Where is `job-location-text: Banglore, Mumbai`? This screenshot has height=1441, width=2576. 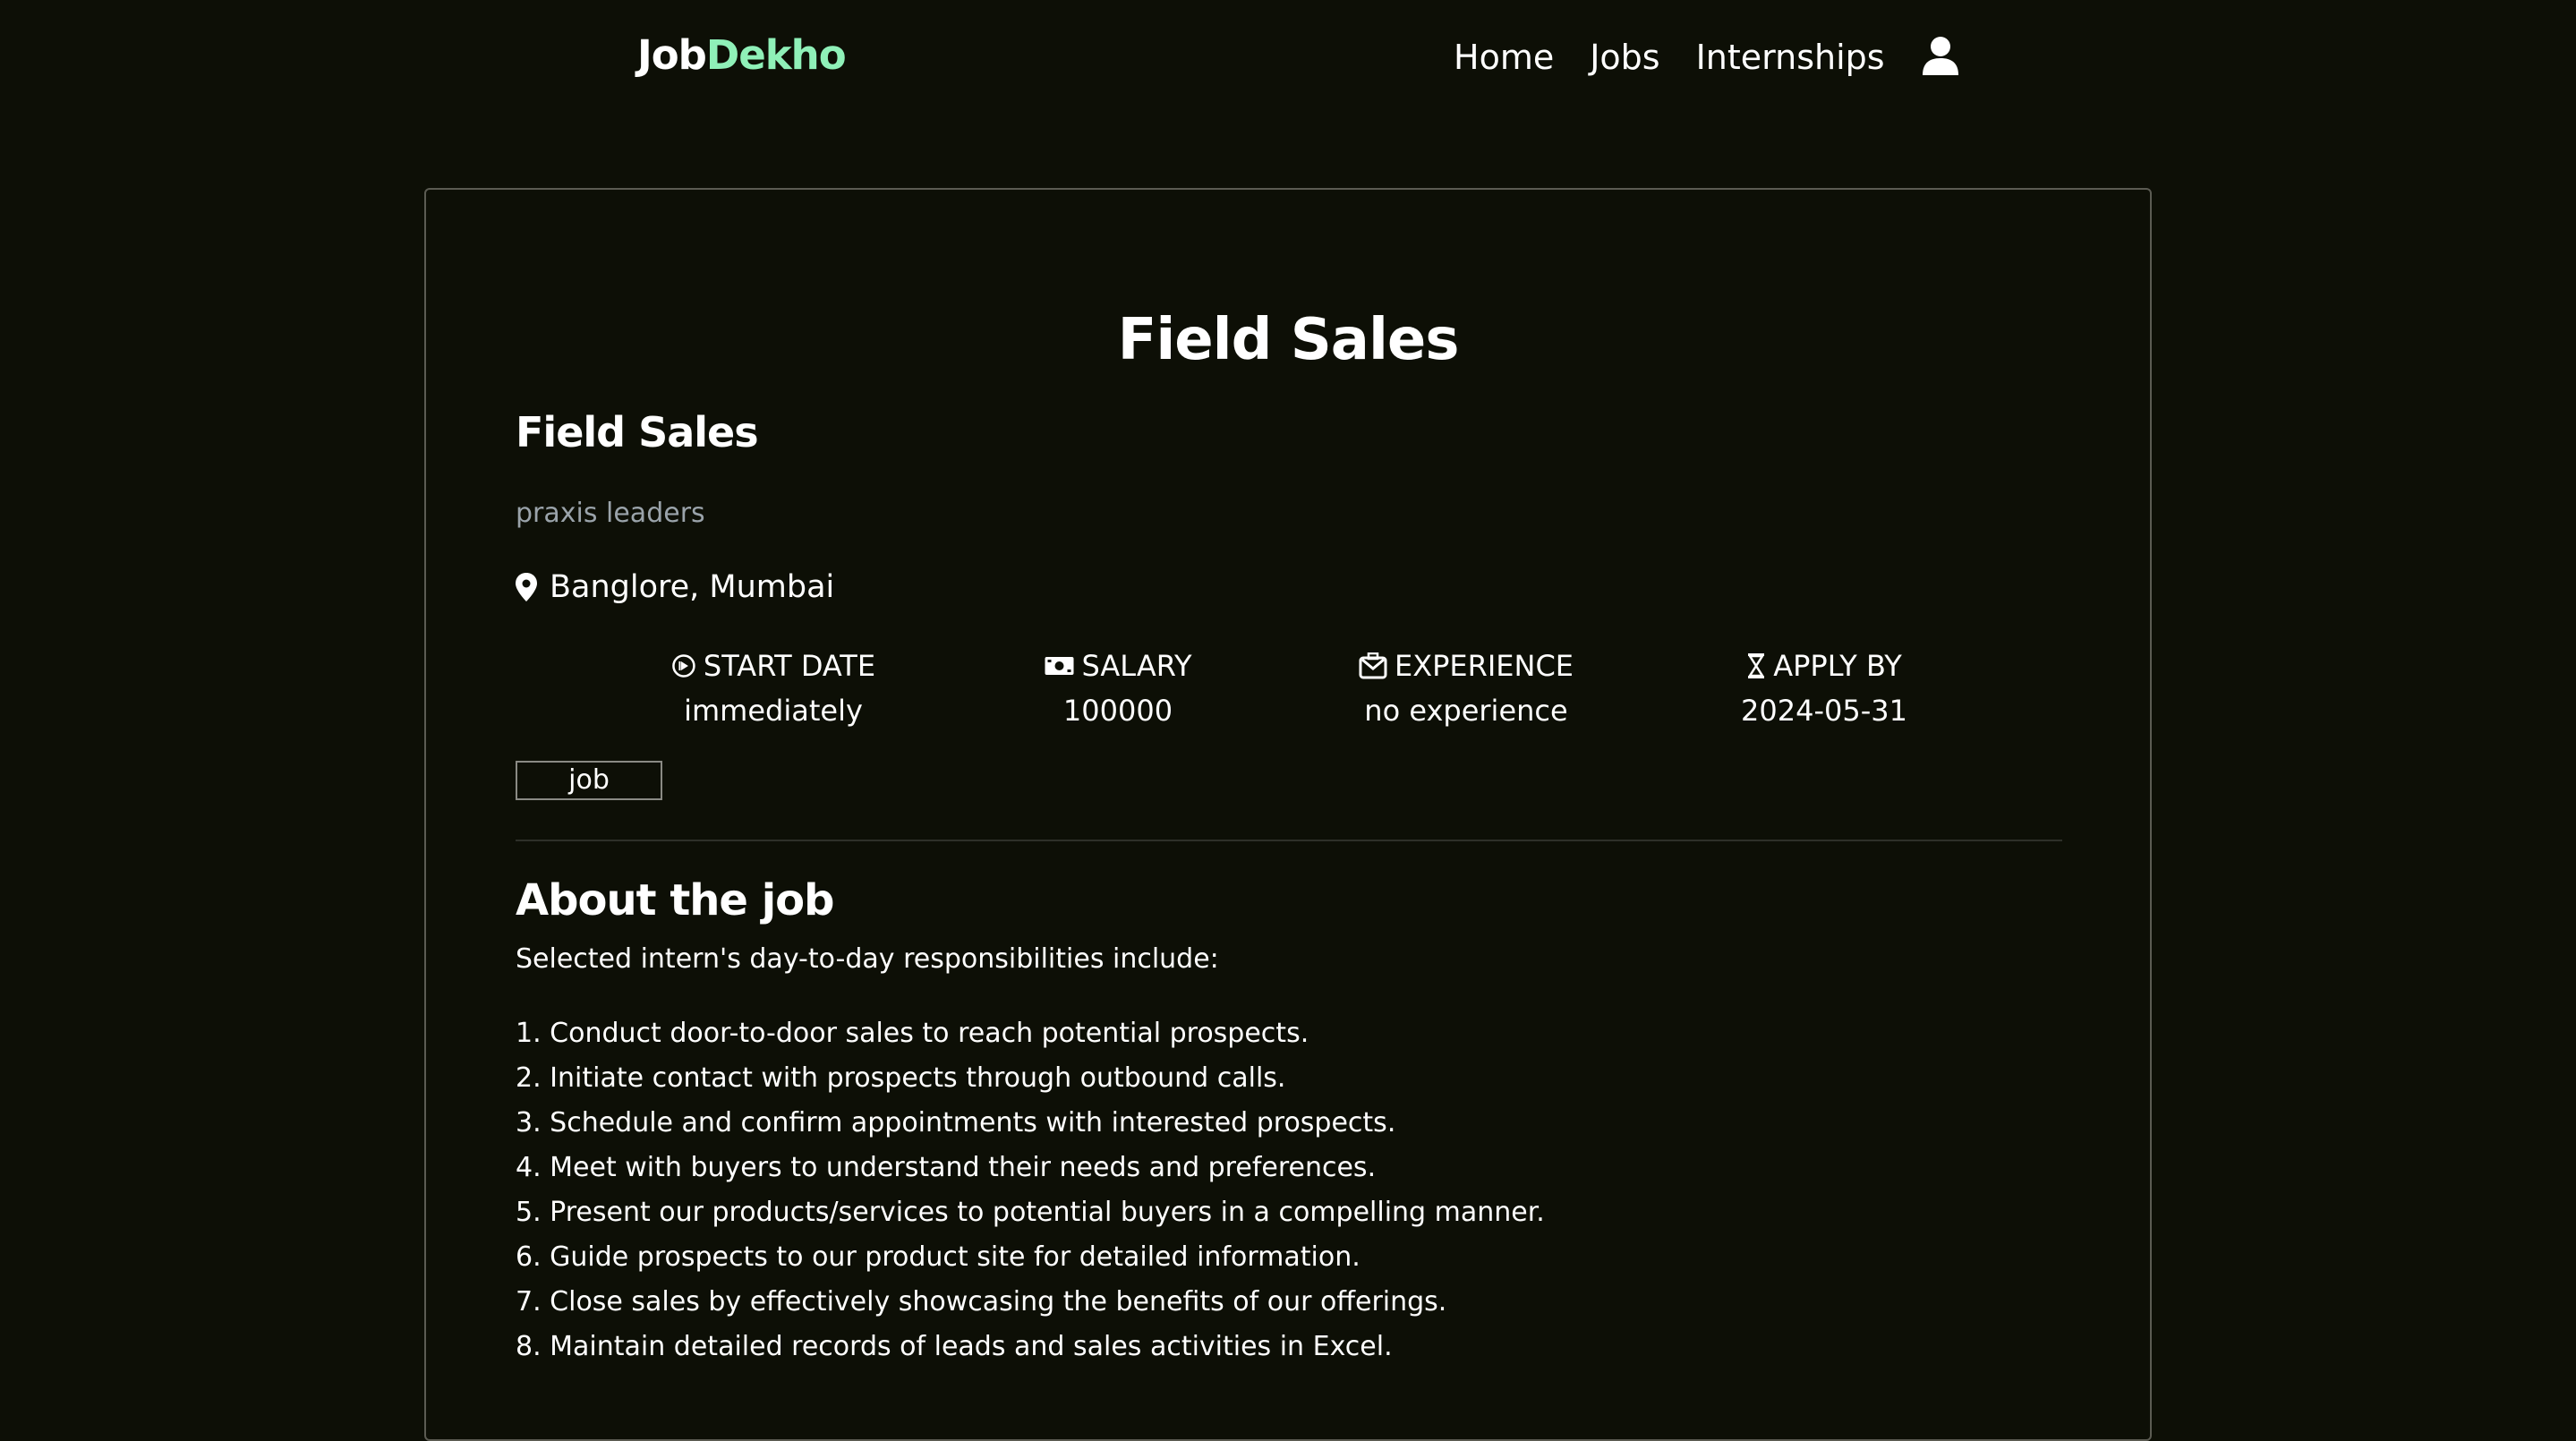
job-location-text: Banglore, Mumbai is located at coordinates (692, 587).